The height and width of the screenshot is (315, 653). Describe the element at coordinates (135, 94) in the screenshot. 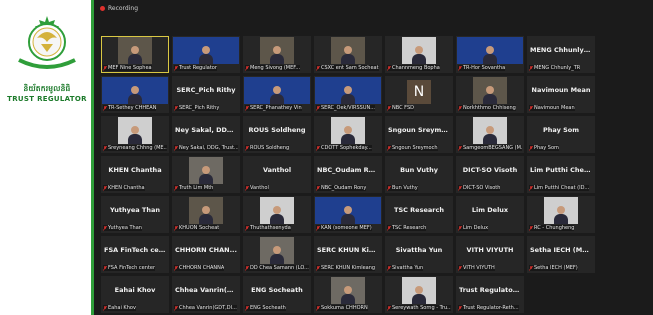

I see `participant-tile: TR-Sethey CHHEAN` at that location.